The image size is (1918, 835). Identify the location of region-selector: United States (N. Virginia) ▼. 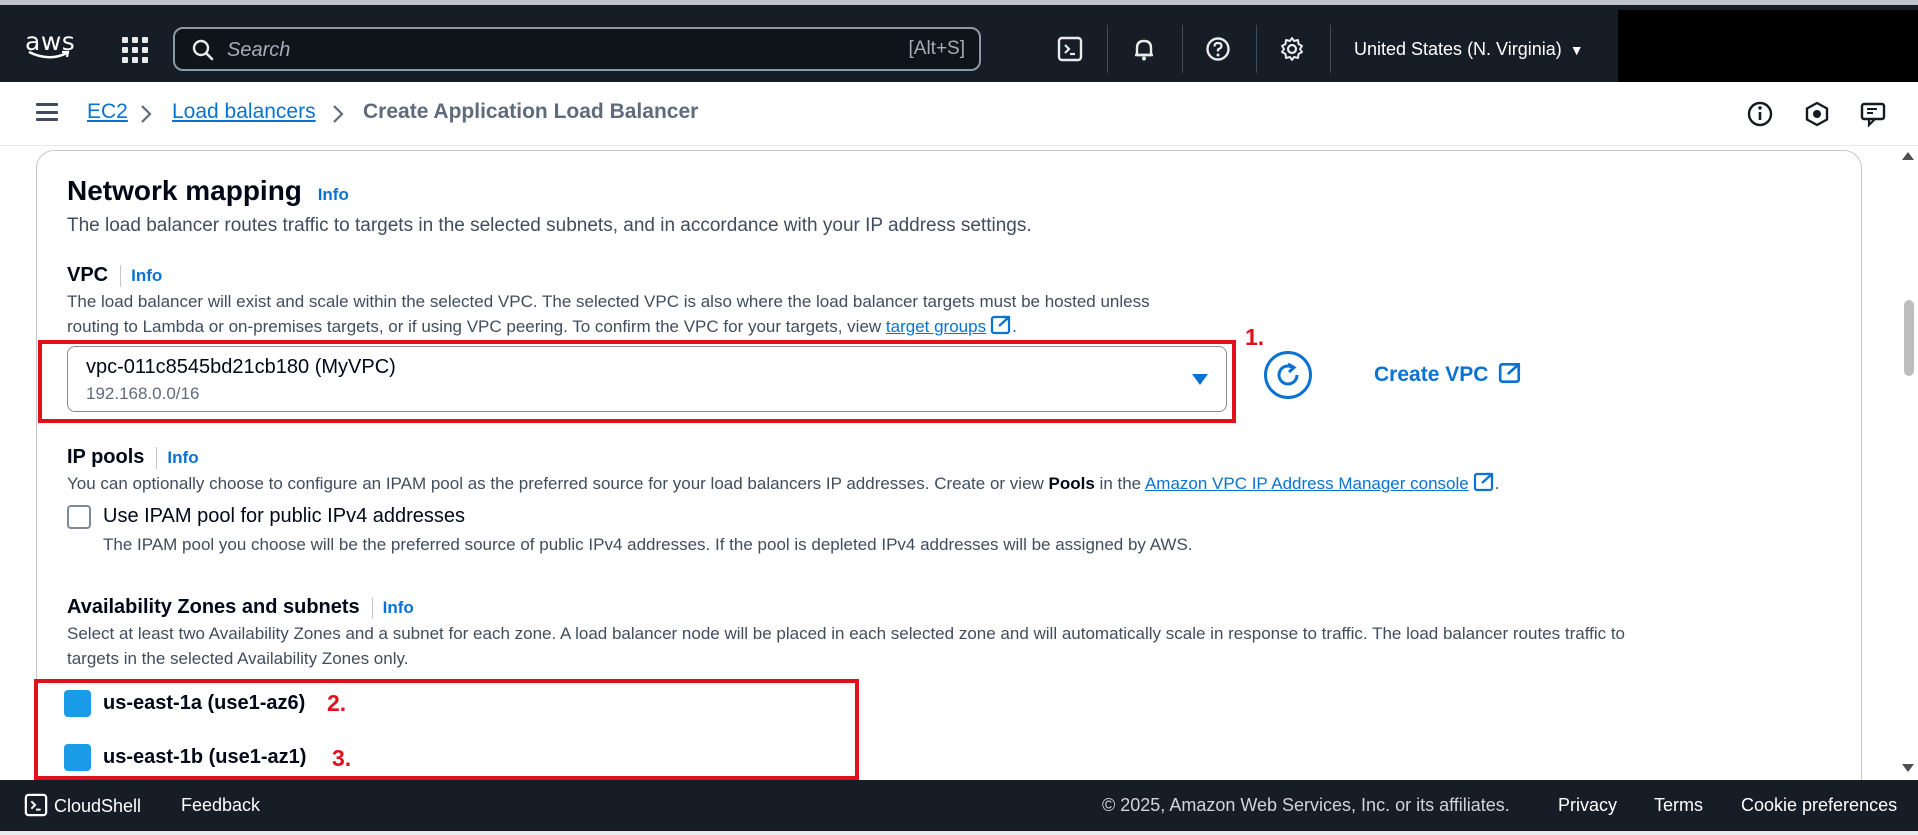
(1469, 49).